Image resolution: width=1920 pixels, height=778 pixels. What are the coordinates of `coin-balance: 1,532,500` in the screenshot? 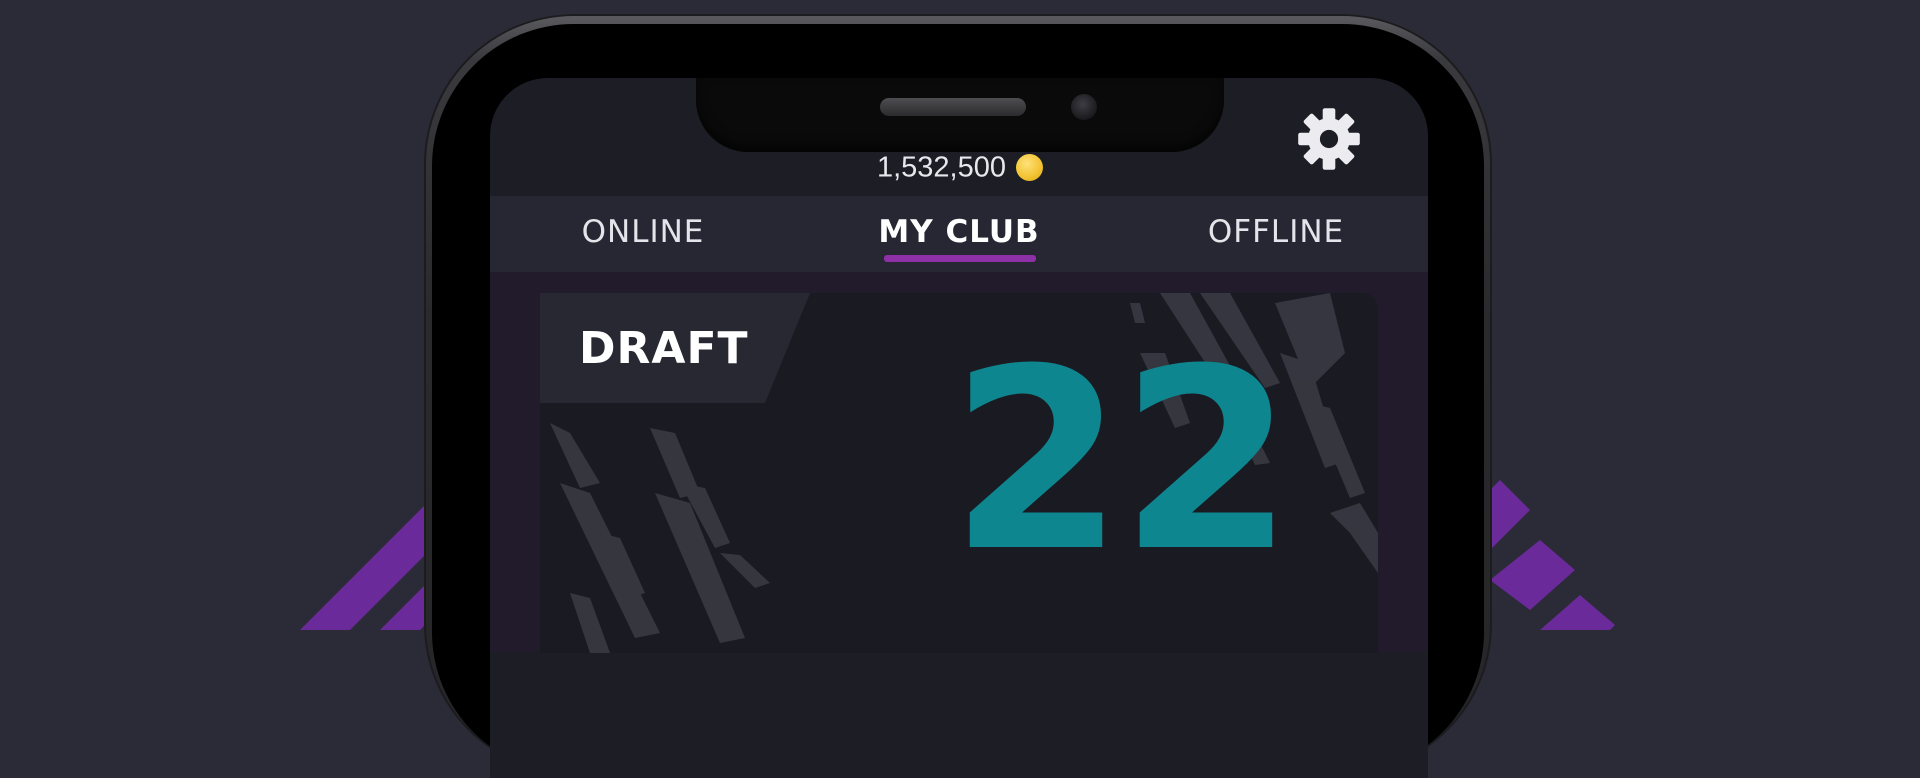 It's located at (960, 166).